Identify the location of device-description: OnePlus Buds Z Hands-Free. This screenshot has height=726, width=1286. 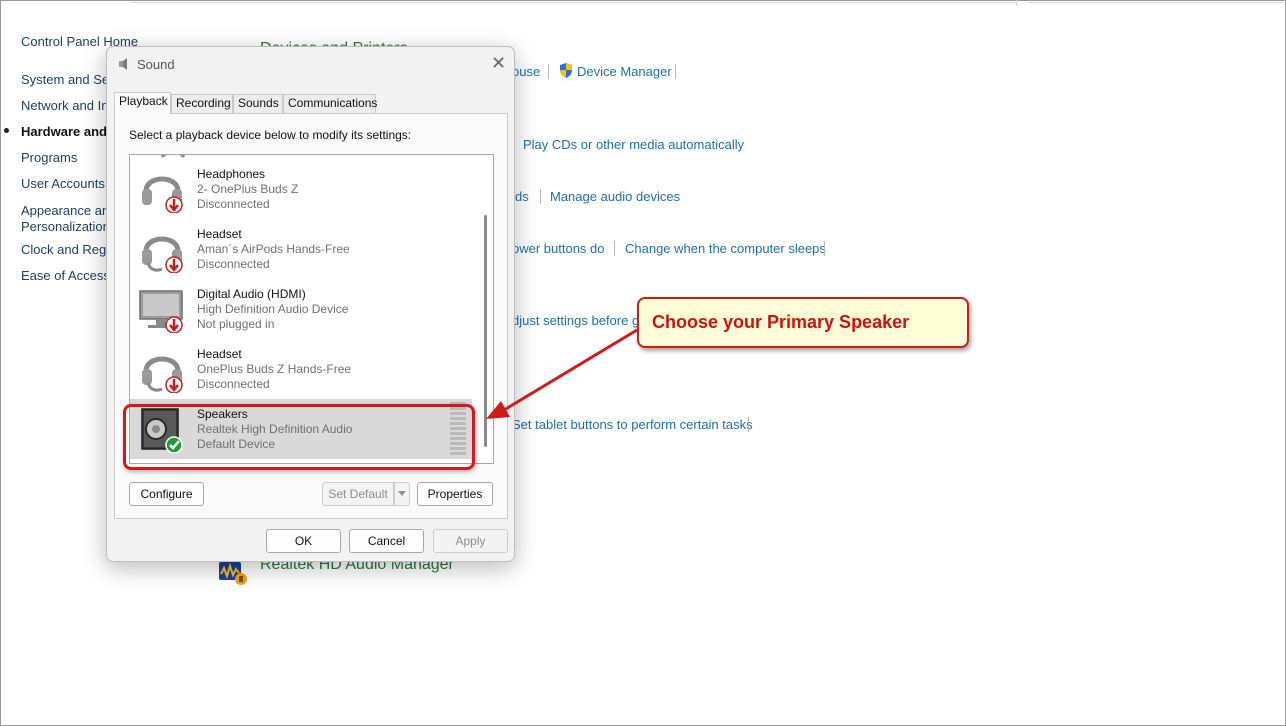
(274, 369).